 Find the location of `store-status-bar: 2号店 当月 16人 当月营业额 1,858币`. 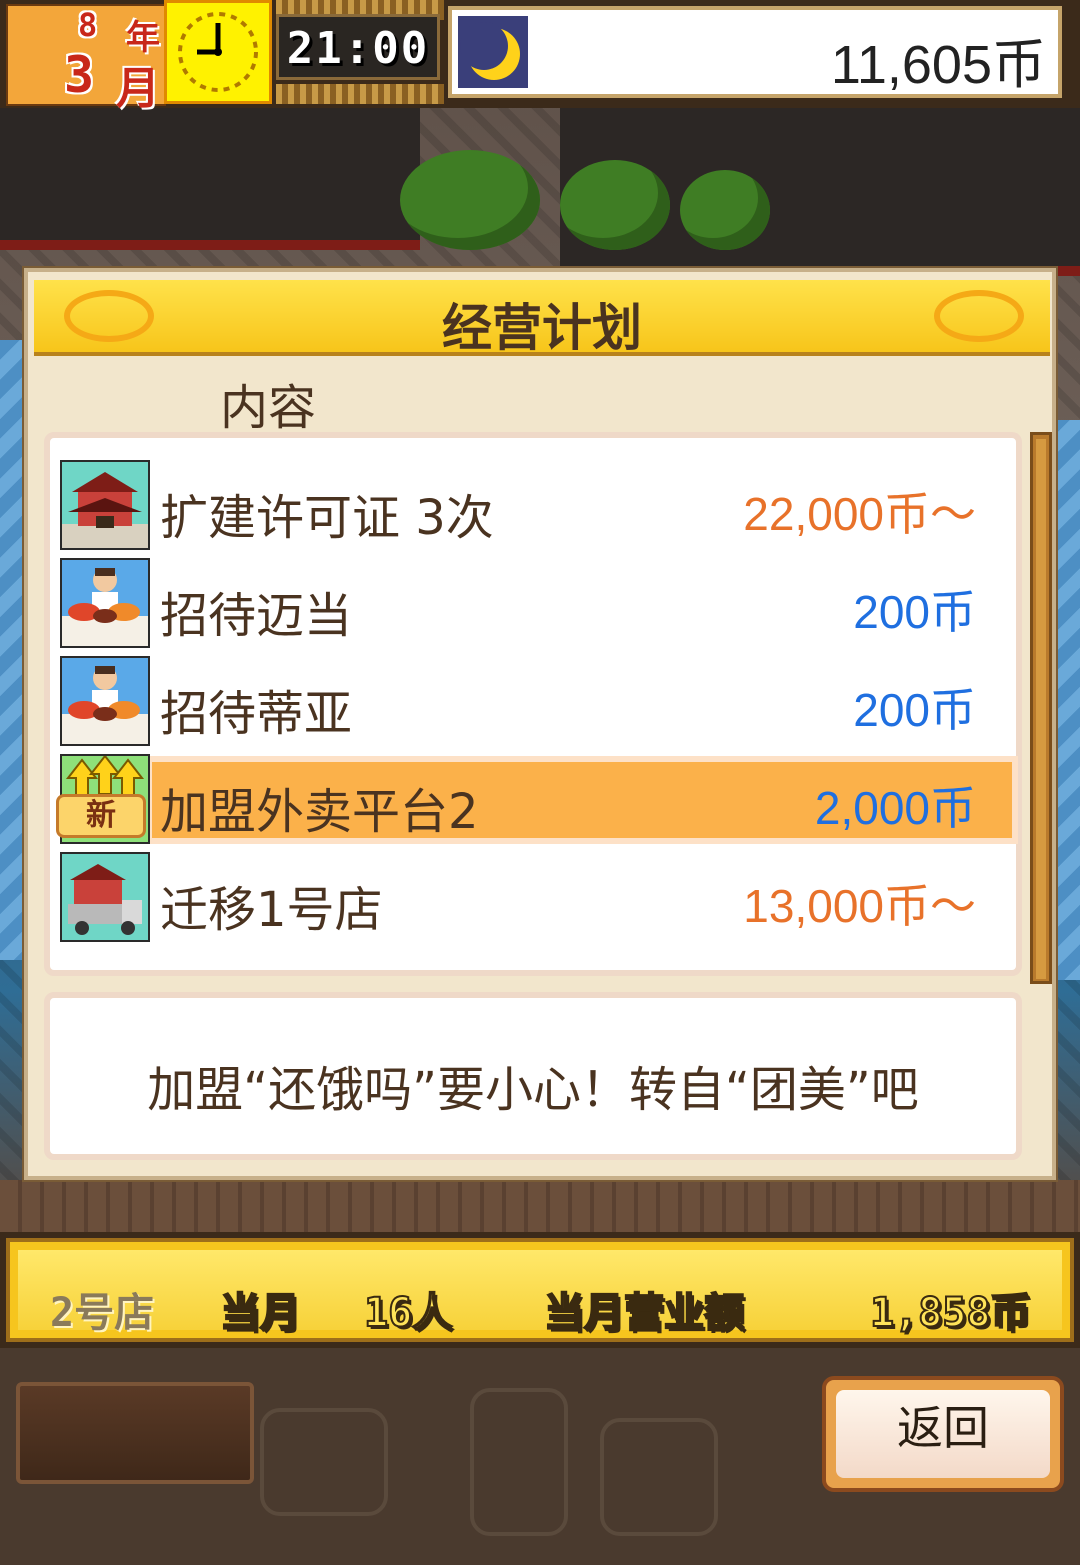

store-status-bar: 2号店 当月 16人 当月营业额 1,858币 is located at coordinates (540, 1290).